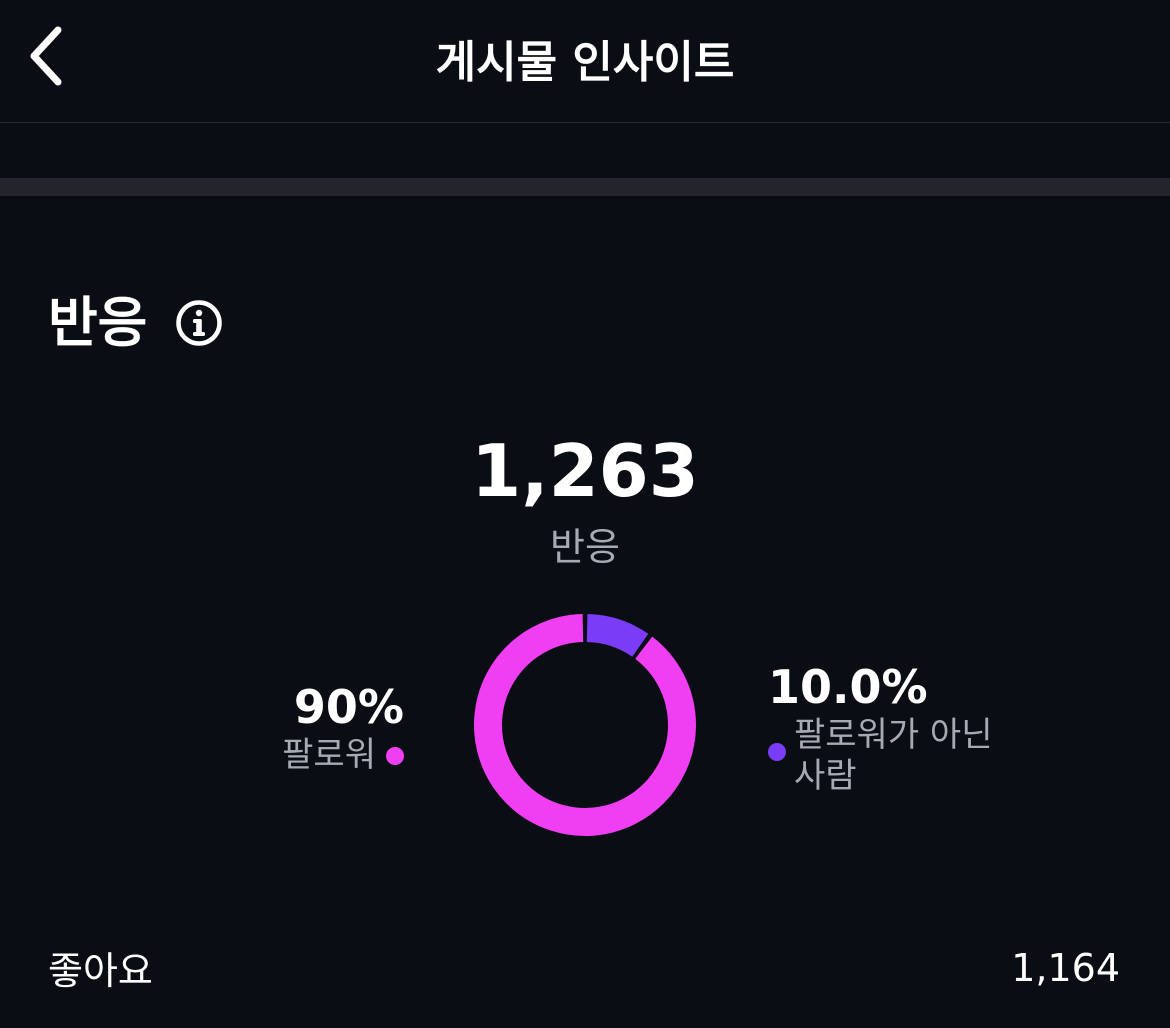 This screenshot has width=1170, height=1028. I want to click on legend-non-followers: 10.0% 팔로워가 아닌 사람, so click(913, 728).